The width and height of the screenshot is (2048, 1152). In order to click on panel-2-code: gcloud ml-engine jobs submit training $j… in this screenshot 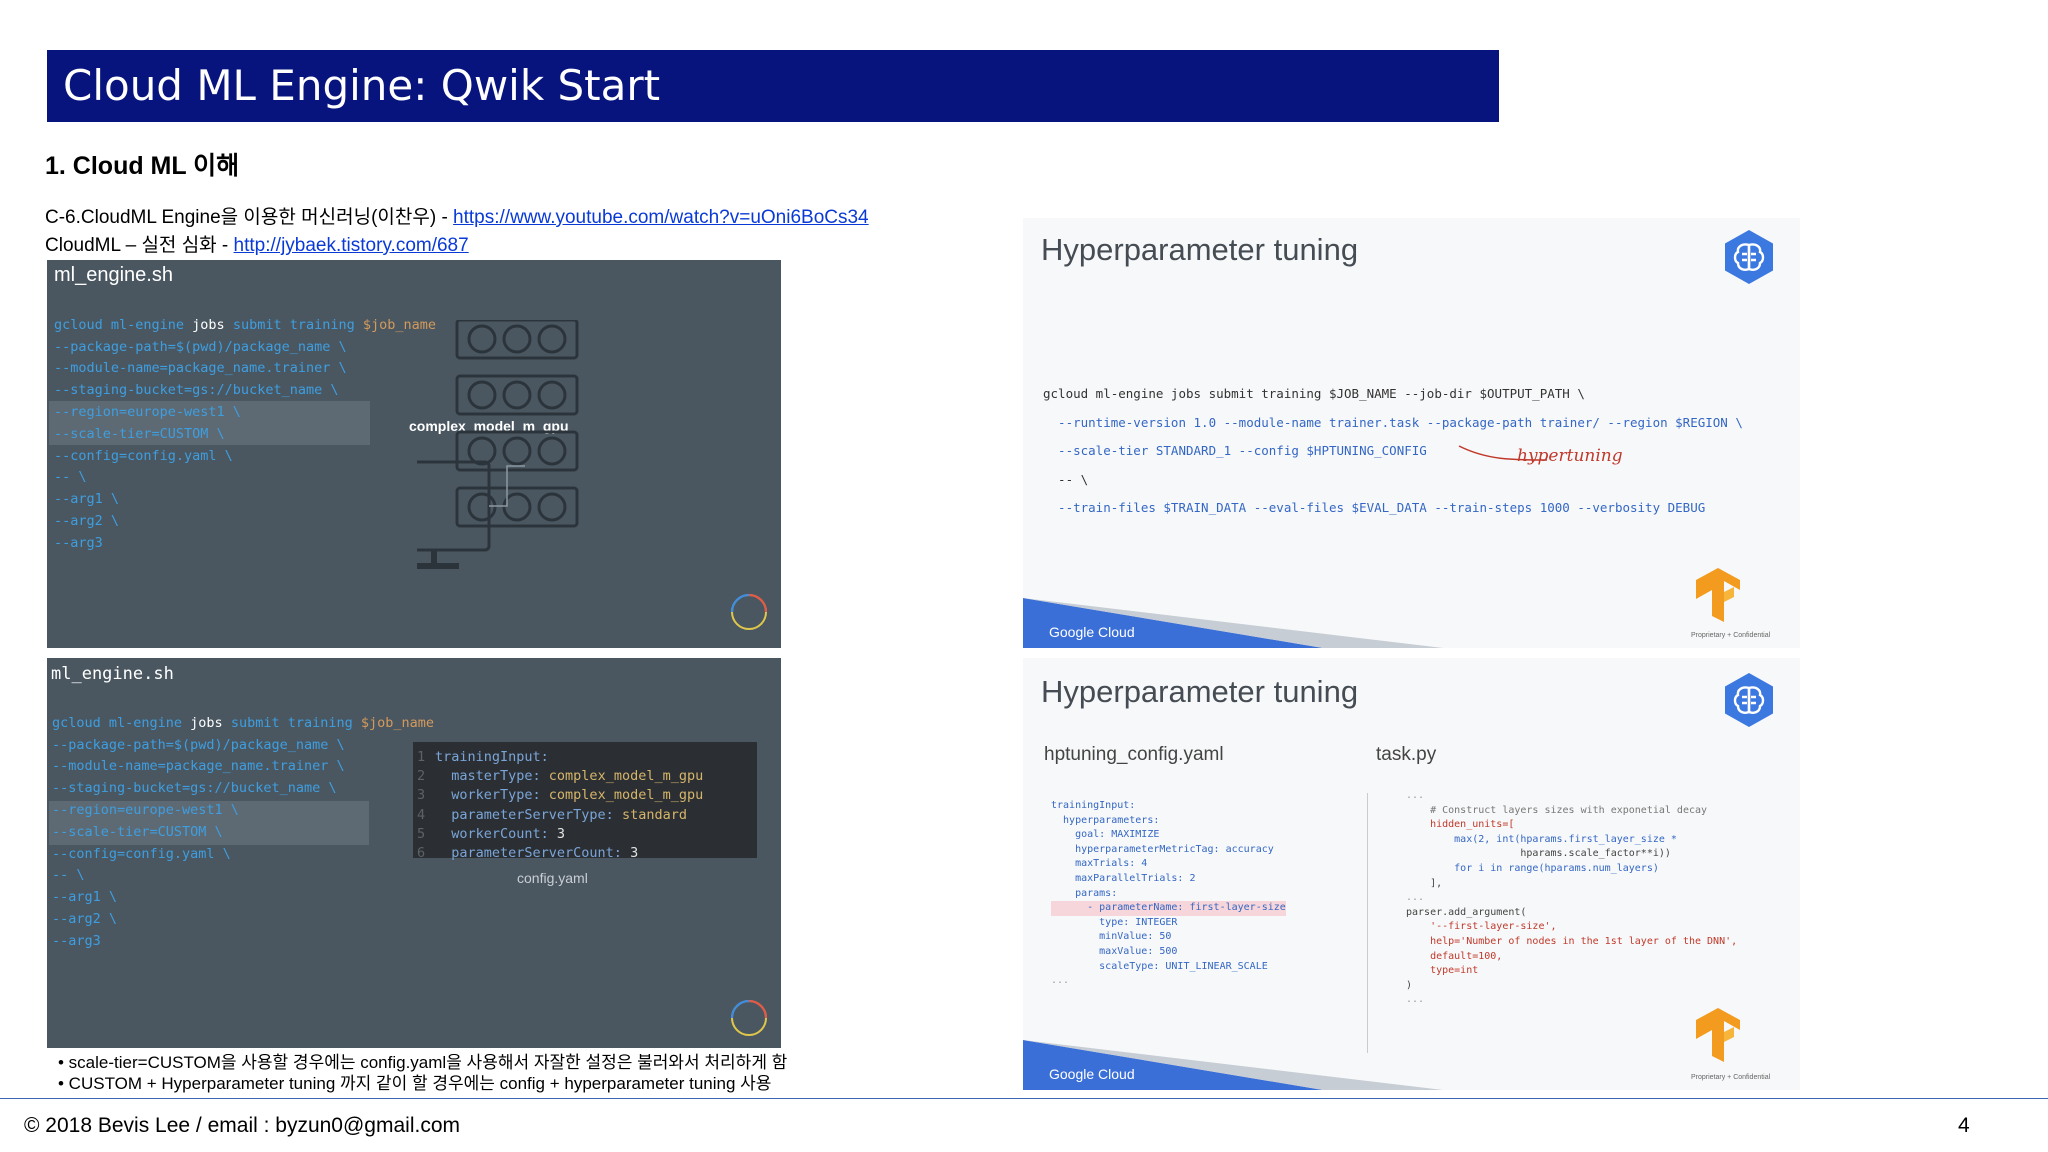, I will do `click(243, 822)`.